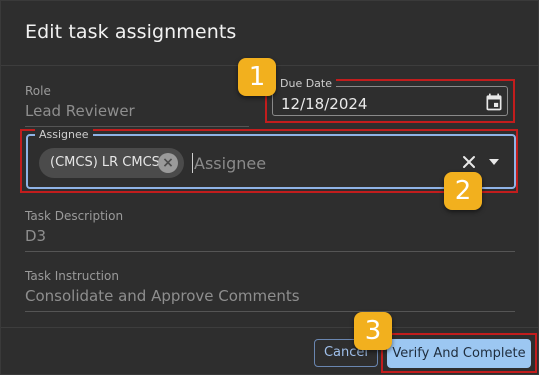  Describe the element at coordinates (38, 91) in the screenshot. I see `role-label: Role` at that location.